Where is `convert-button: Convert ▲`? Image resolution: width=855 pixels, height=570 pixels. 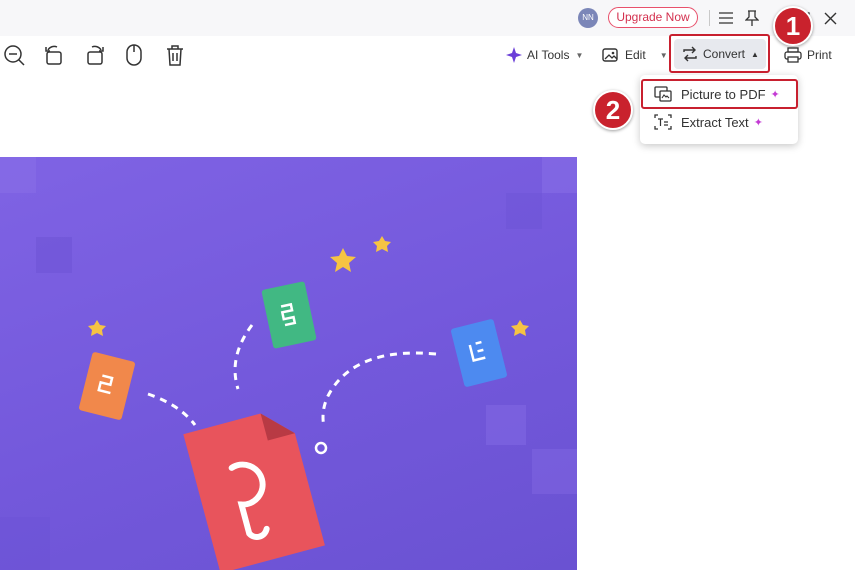 convert-button: Convert ▲ is located at coordinates (720, 54).